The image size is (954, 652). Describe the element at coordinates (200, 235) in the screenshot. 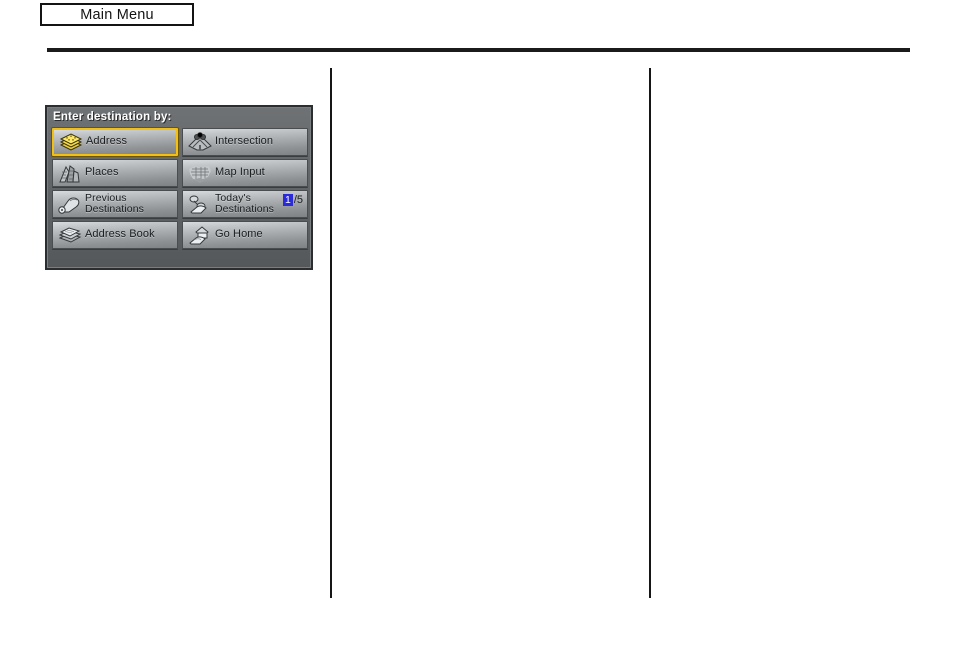

I see `house-hand-icon` at that location.